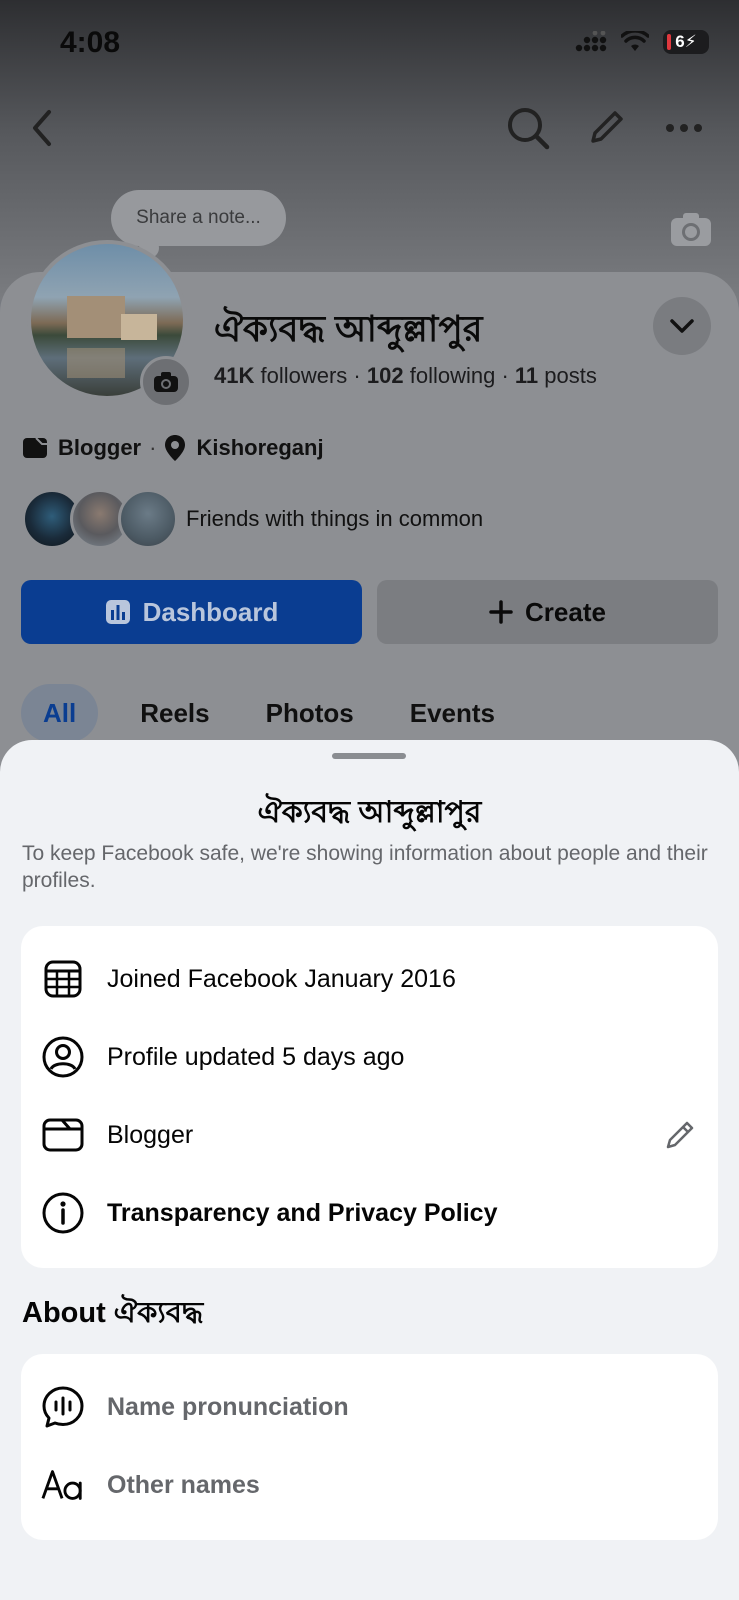 The width and height of the screenshot is (739, 1600). I want to click on profile-icon, so click(63, 1057).